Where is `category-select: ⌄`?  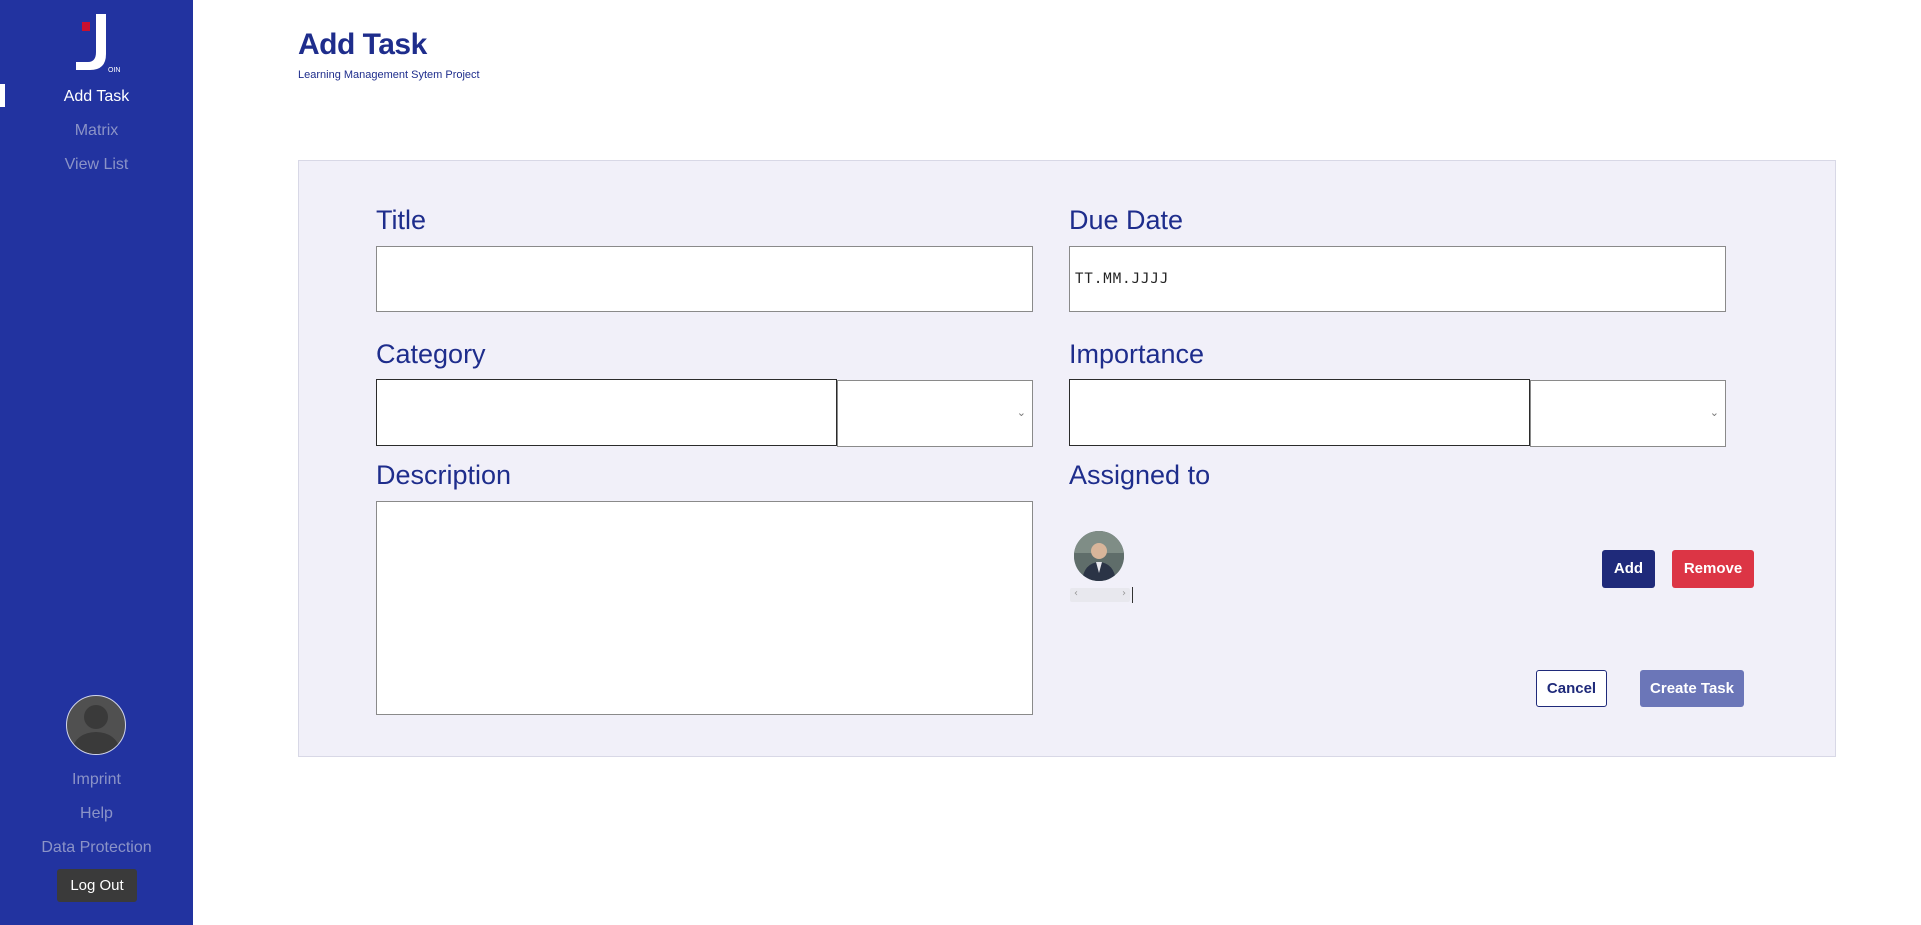
category-select: ⌄ is located at coordinates (935, 413).